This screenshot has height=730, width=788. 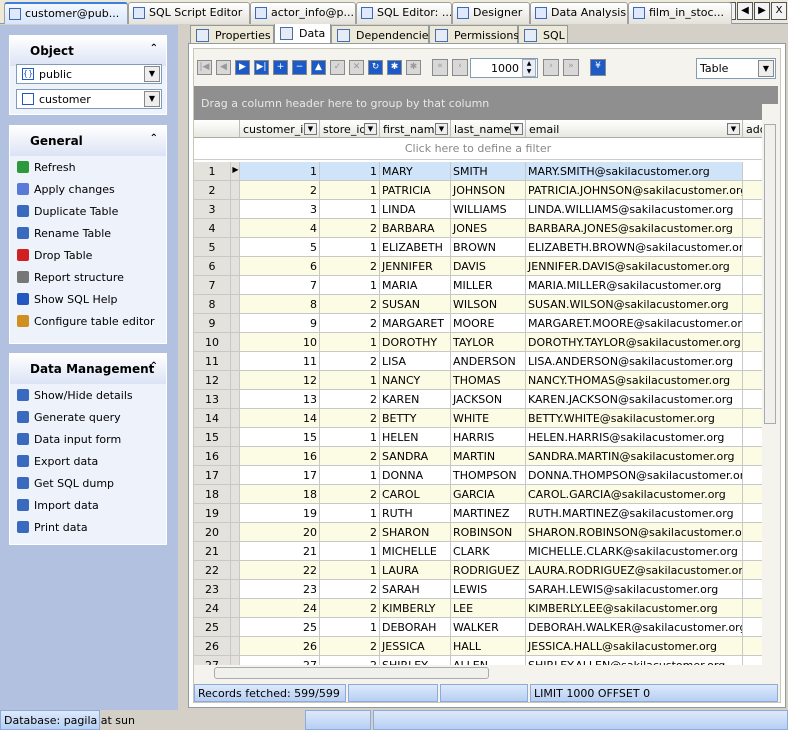 What do you see at coordinates (154, 138) in the screenshot?
I see `collapse-icon: ⌃` at bounding box center [154, 138].